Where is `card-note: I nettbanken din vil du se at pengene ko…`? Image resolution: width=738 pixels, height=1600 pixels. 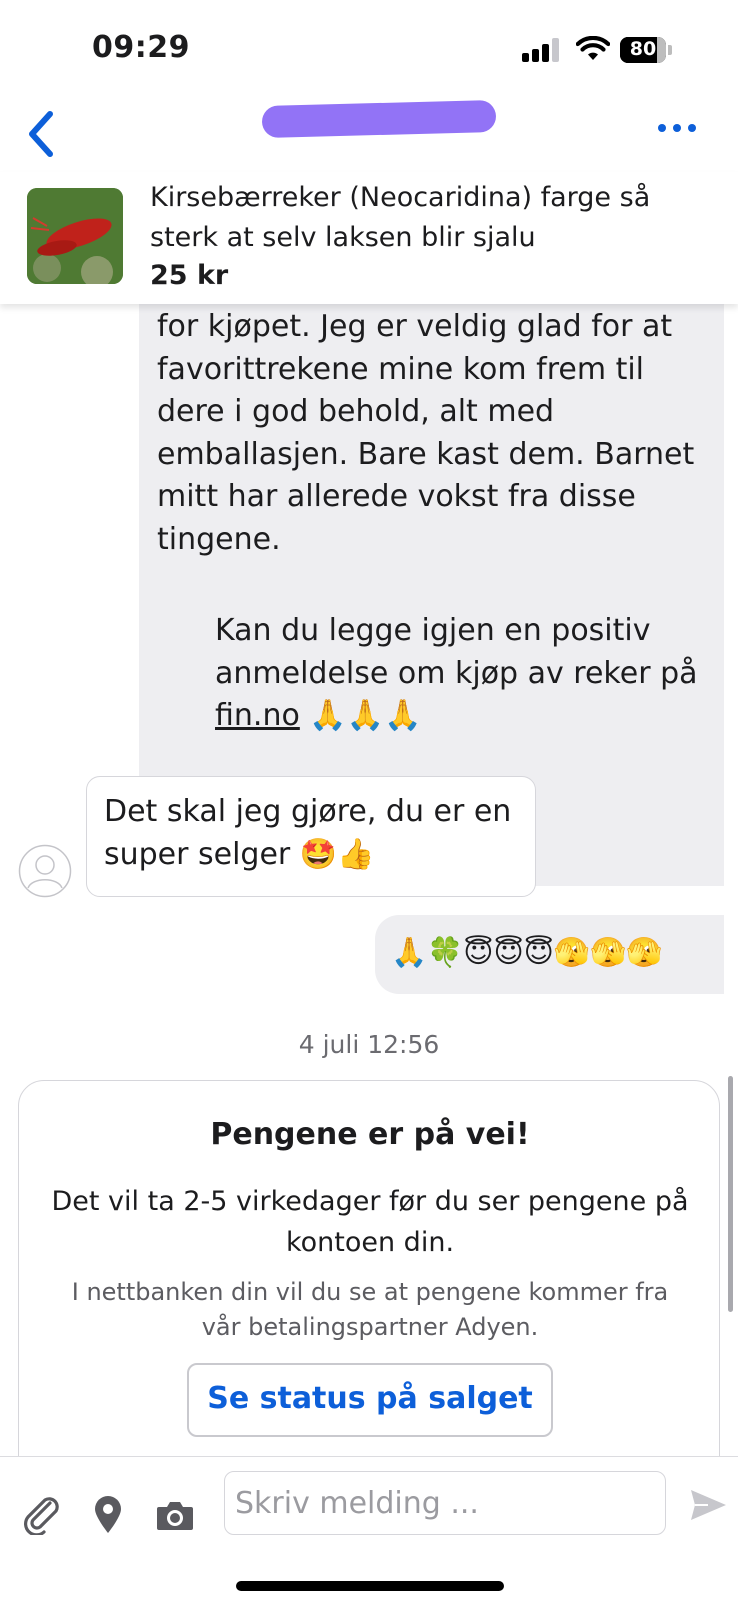 card-note: I nettbanken din vil du se at pengene ko… is located at coordinates (370, 1309).